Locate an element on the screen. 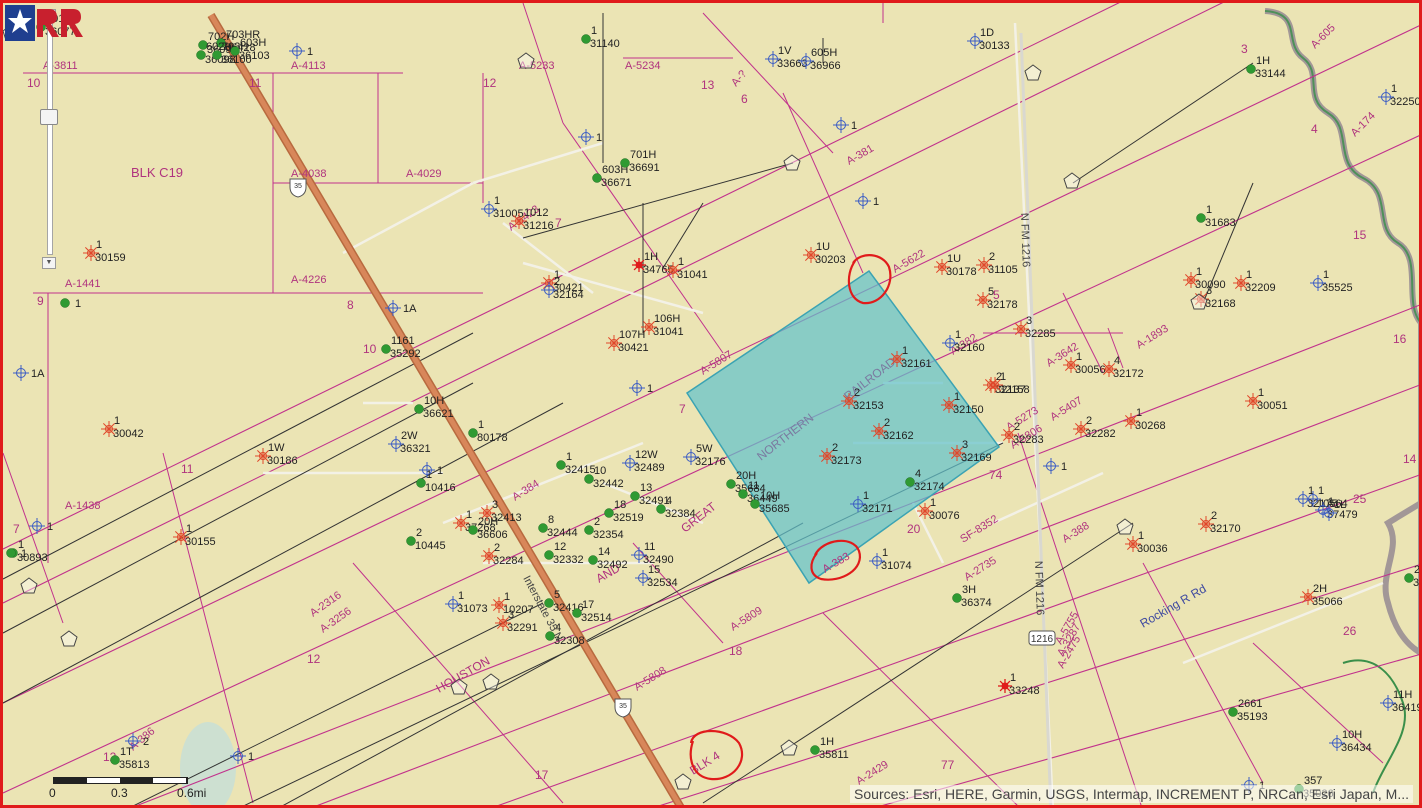  zoom-track is located at coordinates (50, 139).